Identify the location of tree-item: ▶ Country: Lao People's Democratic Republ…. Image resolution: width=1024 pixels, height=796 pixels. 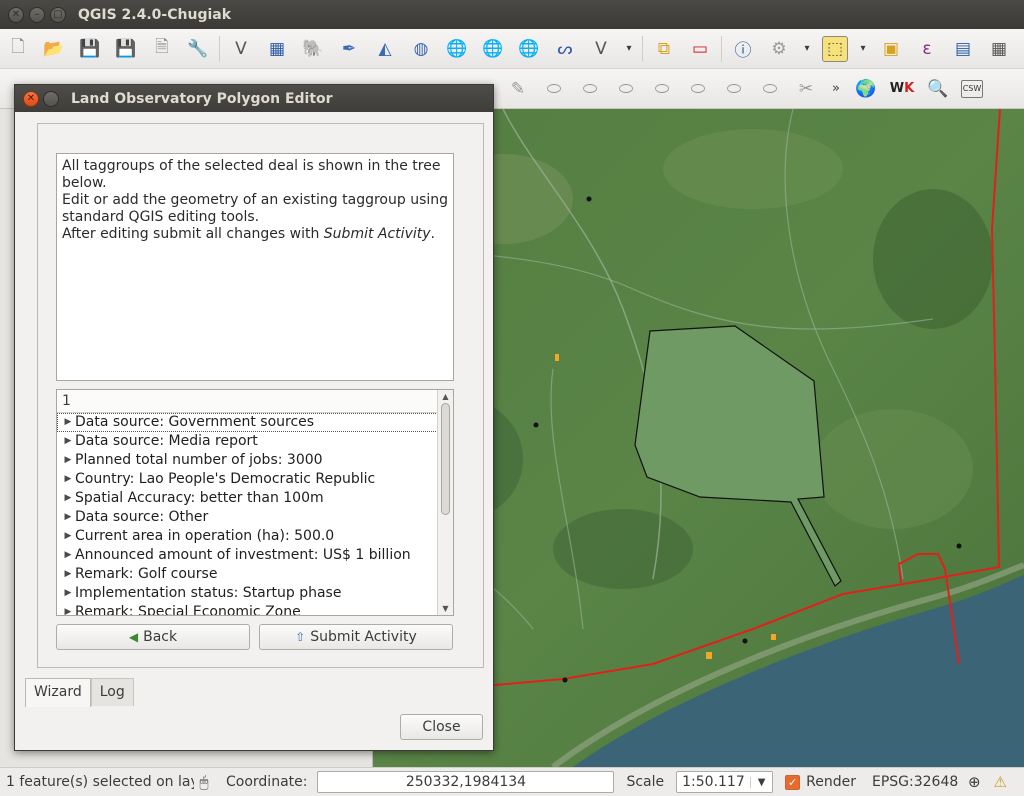
(247, 479).